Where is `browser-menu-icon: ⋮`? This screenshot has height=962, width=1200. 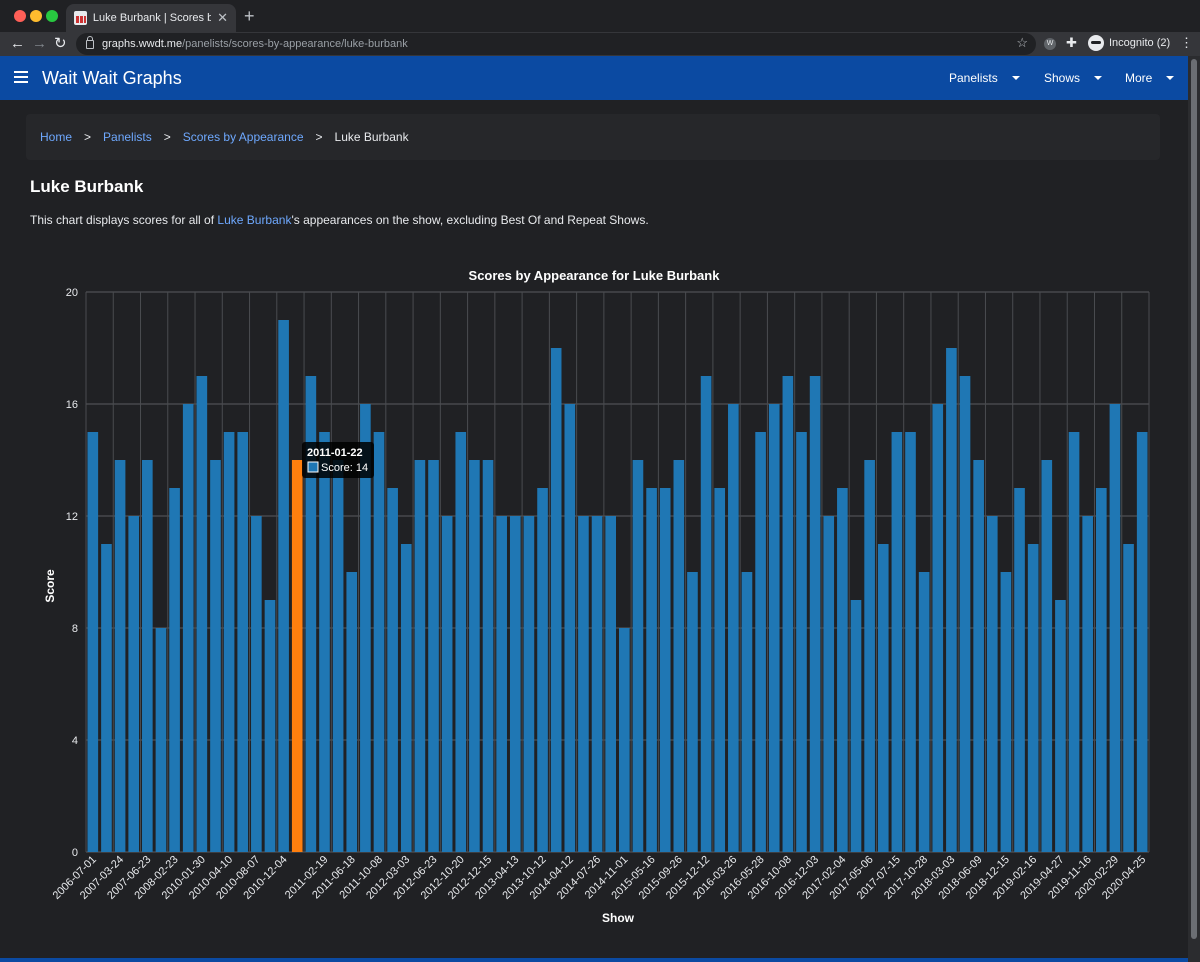
browser-menu-icon: ⋮ is located at coordinates (1186, 43).